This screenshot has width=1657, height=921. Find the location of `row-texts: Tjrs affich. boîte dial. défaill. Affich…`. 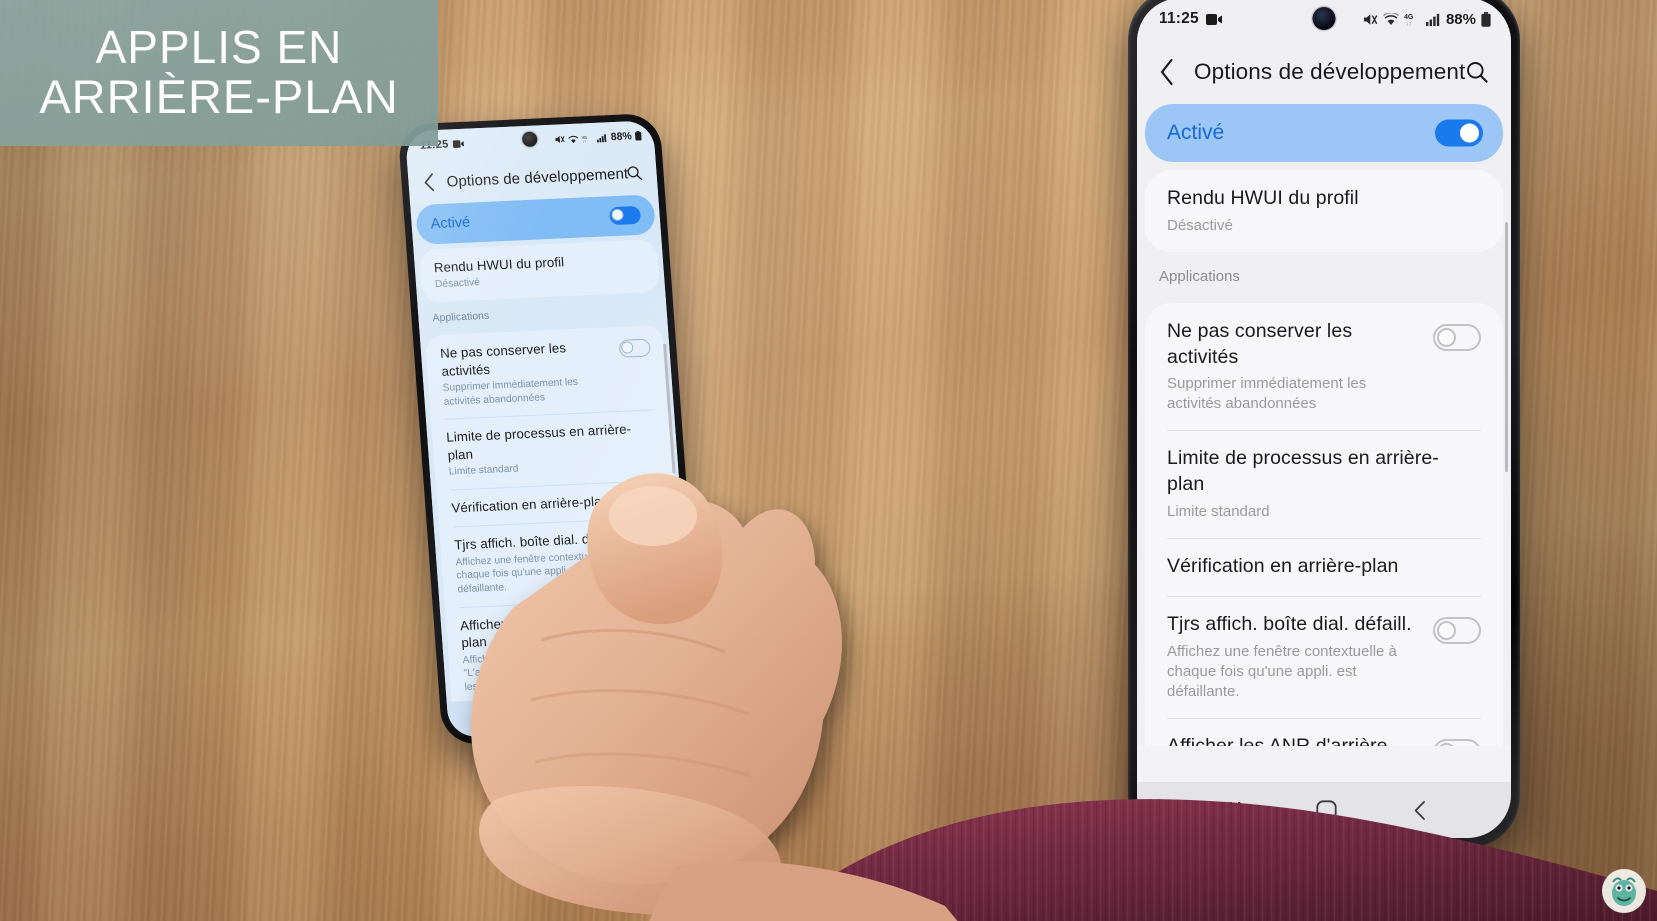

row-texts: Tjrs affich. boîte dial. défaill. Affich… is located at coordinates (1300, 657).